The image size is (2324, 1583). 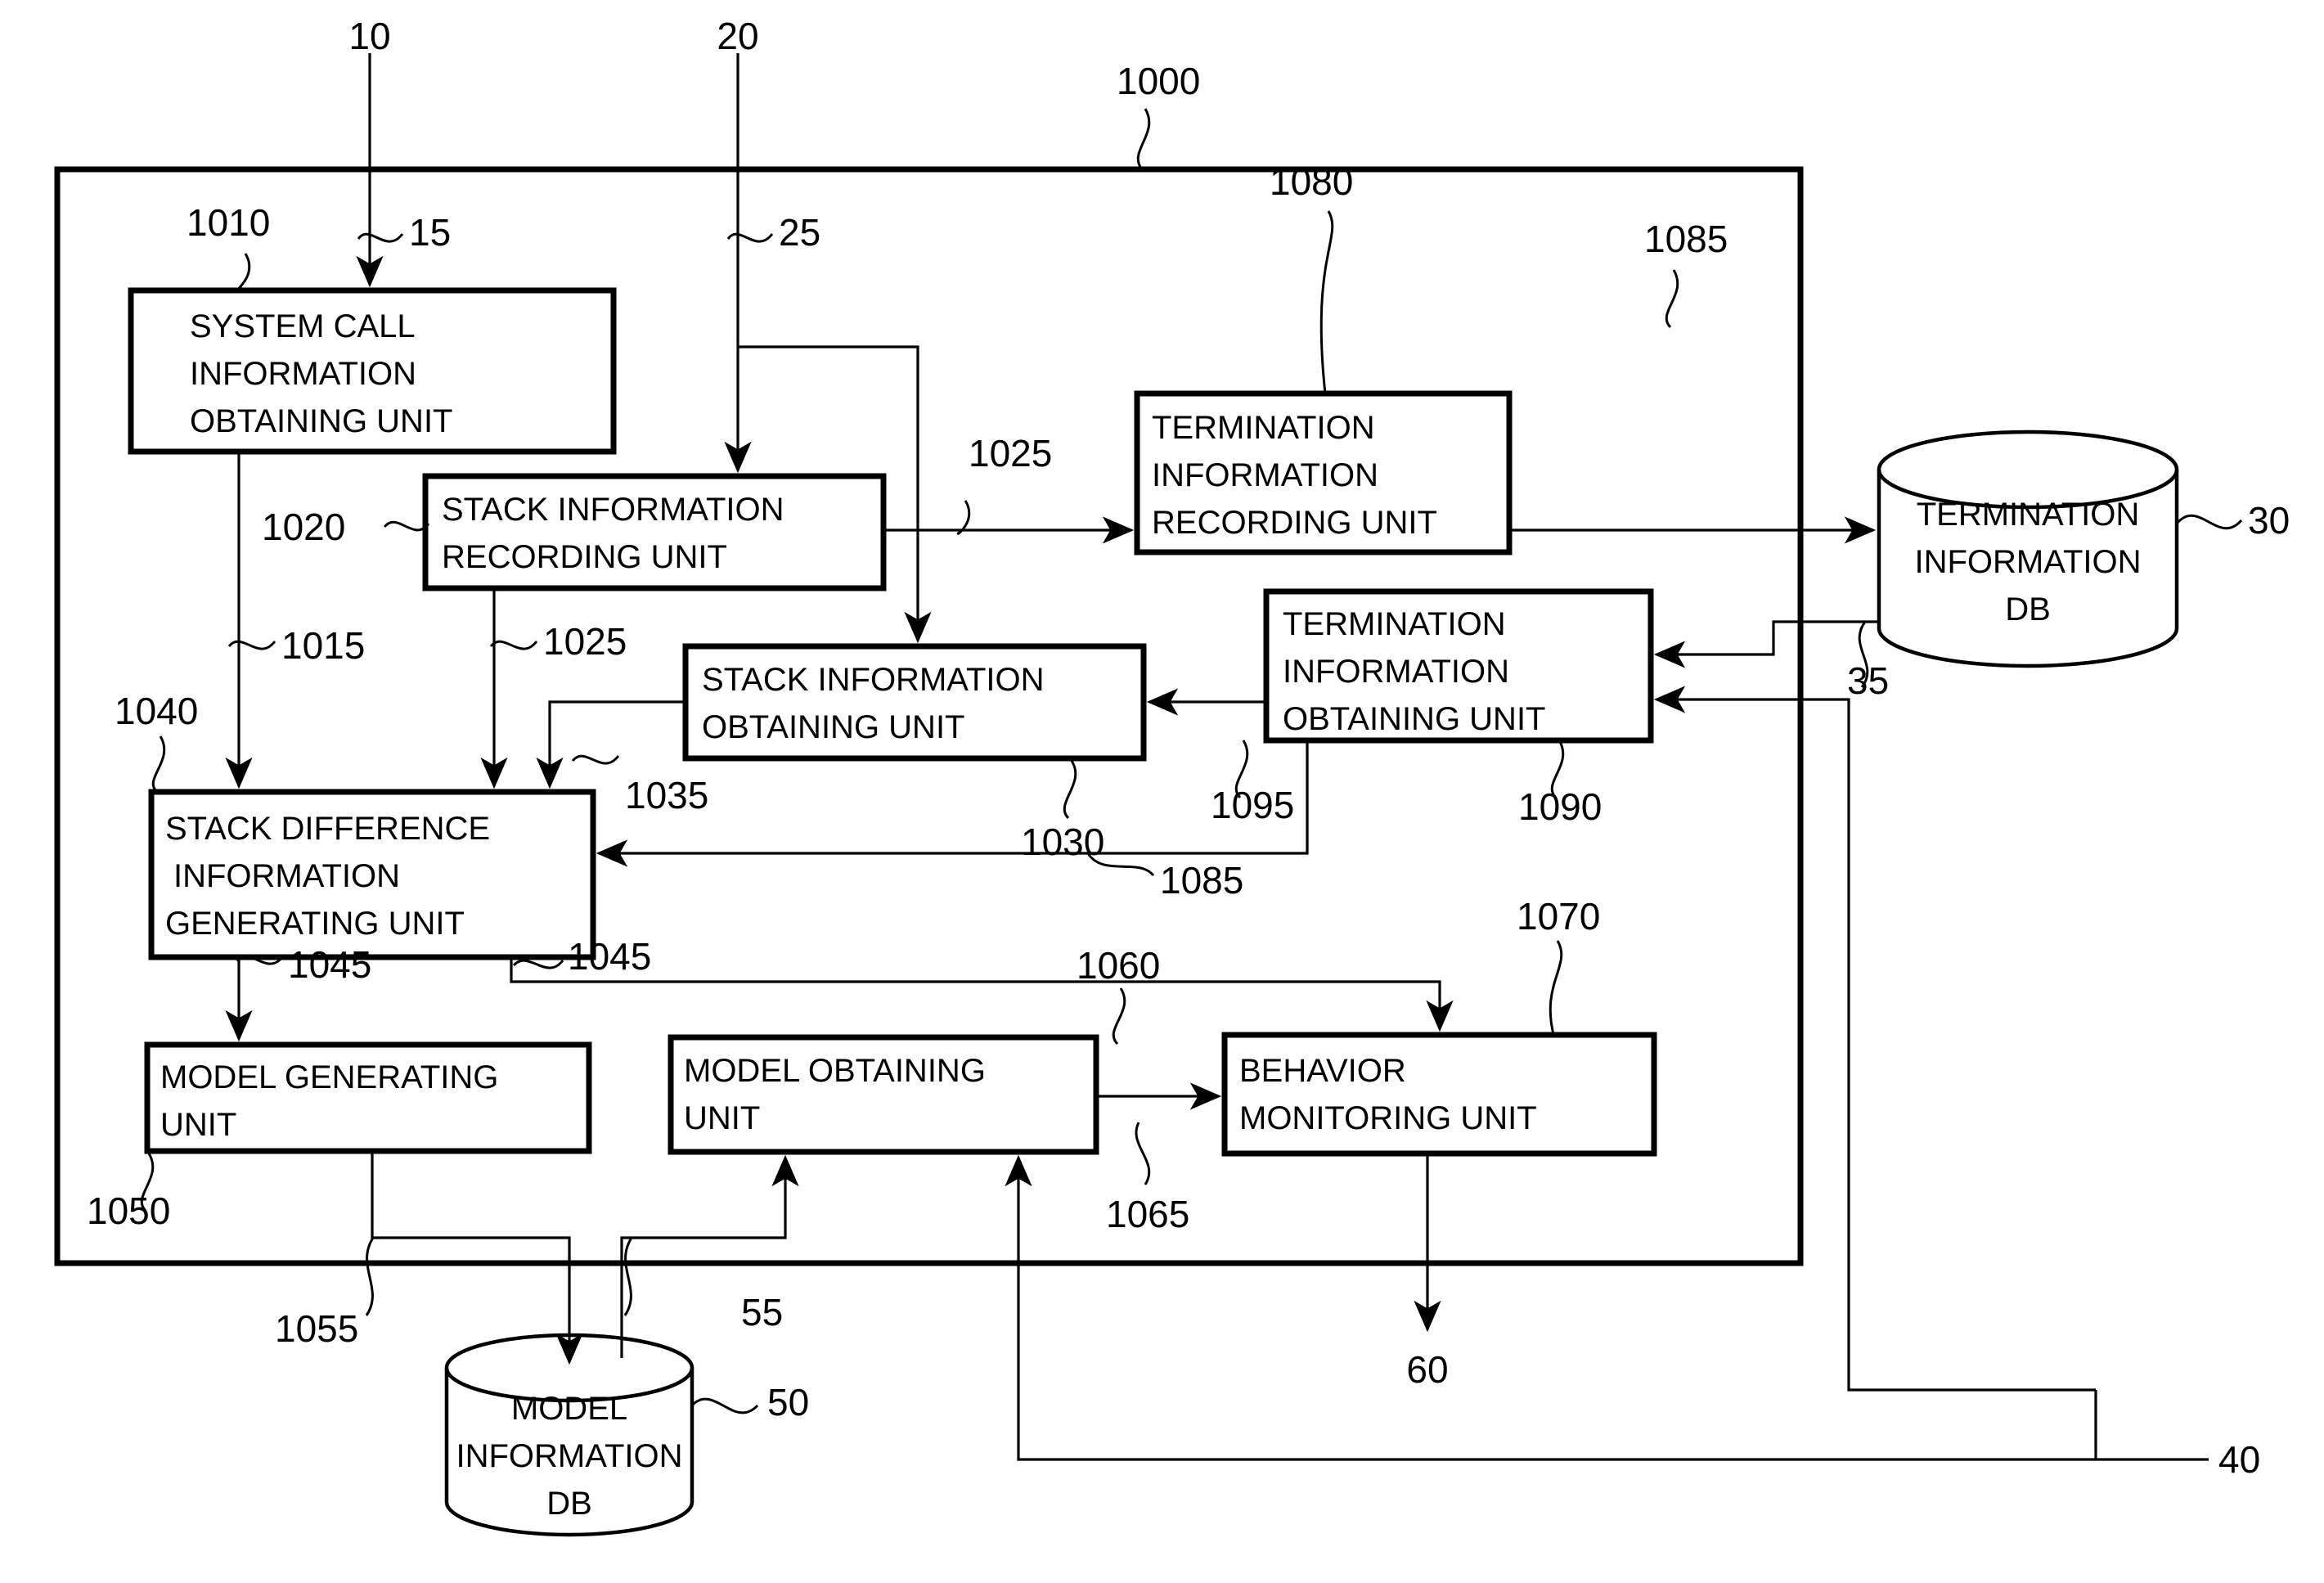 What do you see at coordinates (666, 795) in the screenshot?
I see `ref-1035: 1035` at bounding box center [666, 795].